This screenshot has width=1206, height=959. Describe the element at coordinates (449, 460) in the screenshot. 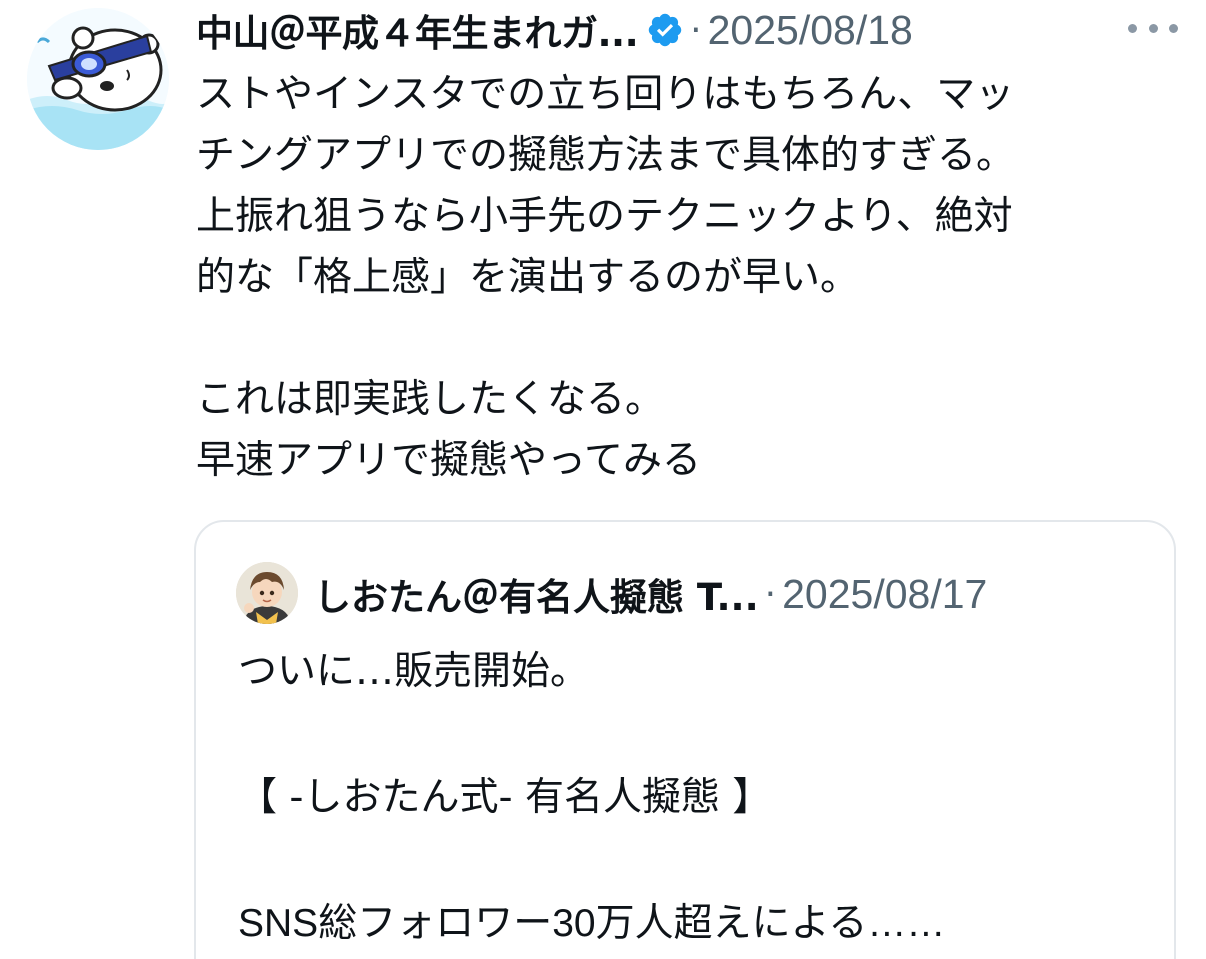

I see `tweet-text-line: 早速アプリで擬態やってみる` at that location.